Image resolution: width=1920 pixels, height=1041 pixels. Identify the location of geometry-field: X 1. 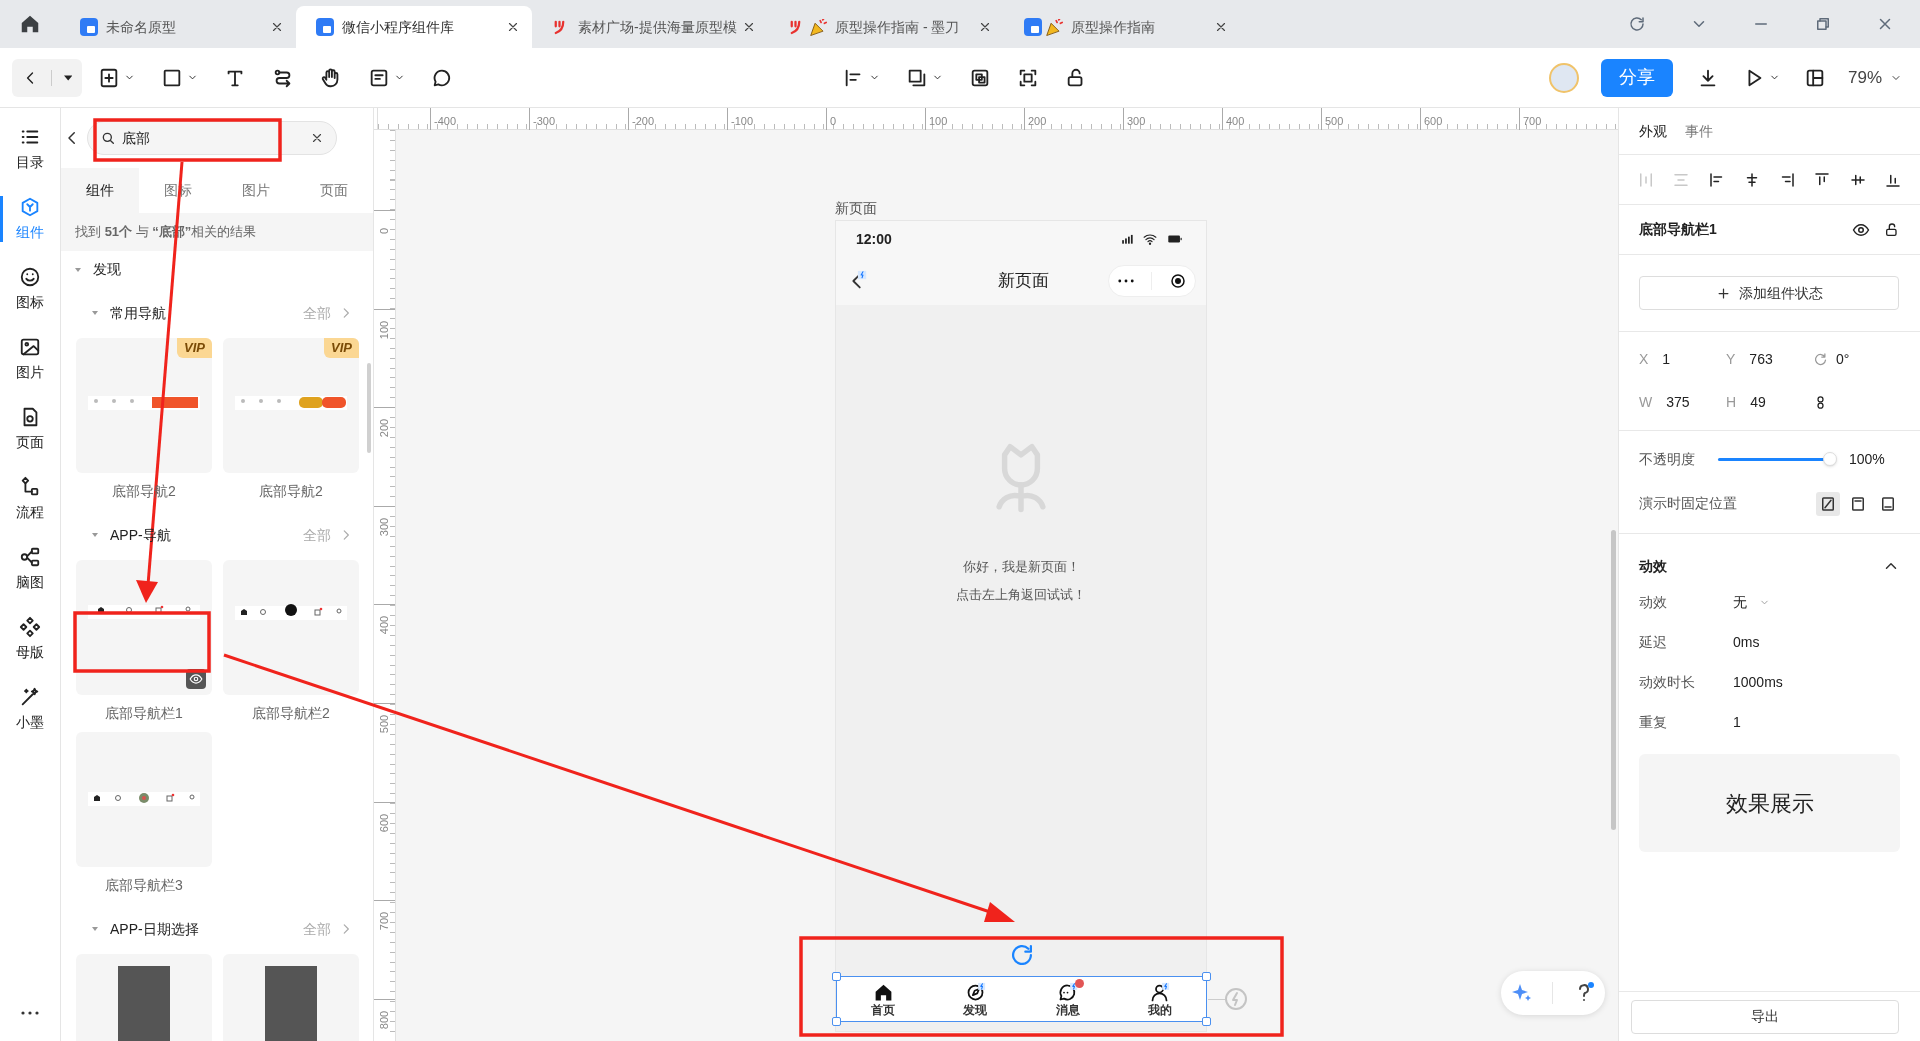
(1682, 359).